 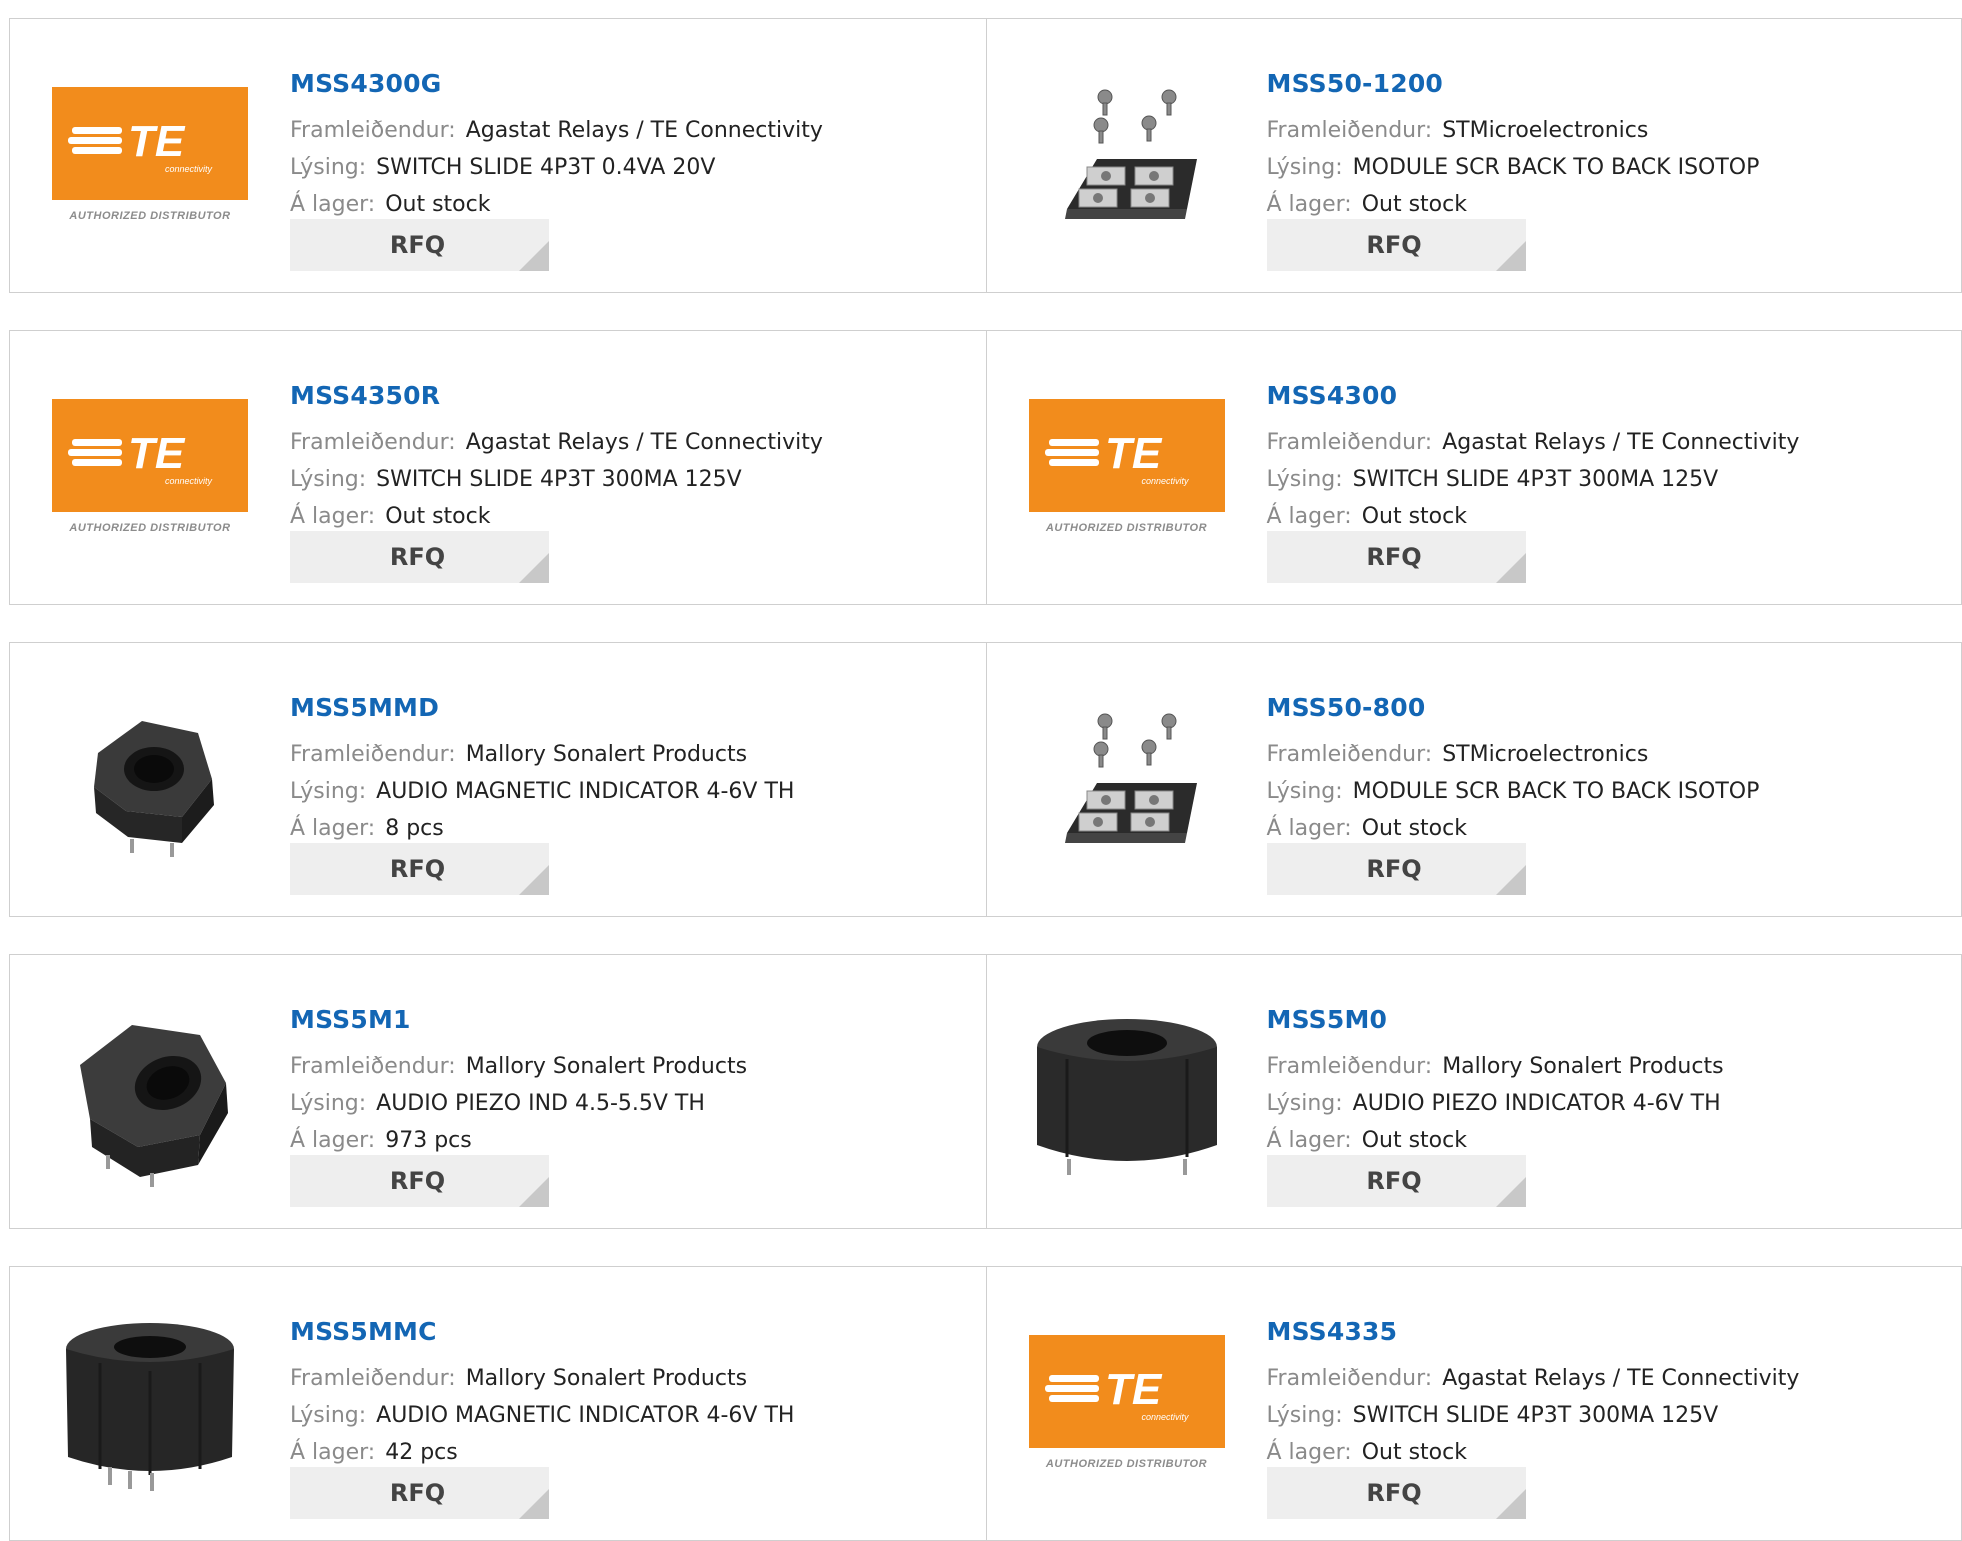 What do you see at coordinates (1134, 1387) in the screenshot?
I see `svg-text: TE` at bounding box center [1134, 1387].